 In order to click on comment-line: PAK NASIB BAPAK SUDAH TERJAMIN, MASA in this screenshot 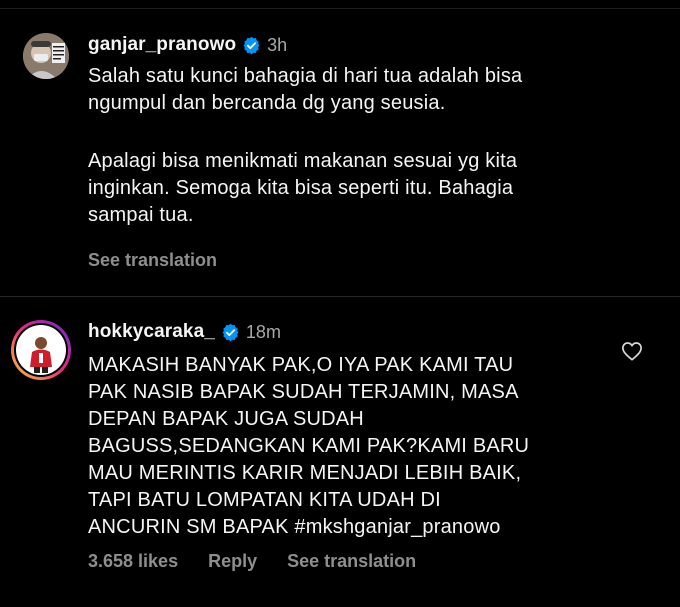, I will do `click(303, 392)`.